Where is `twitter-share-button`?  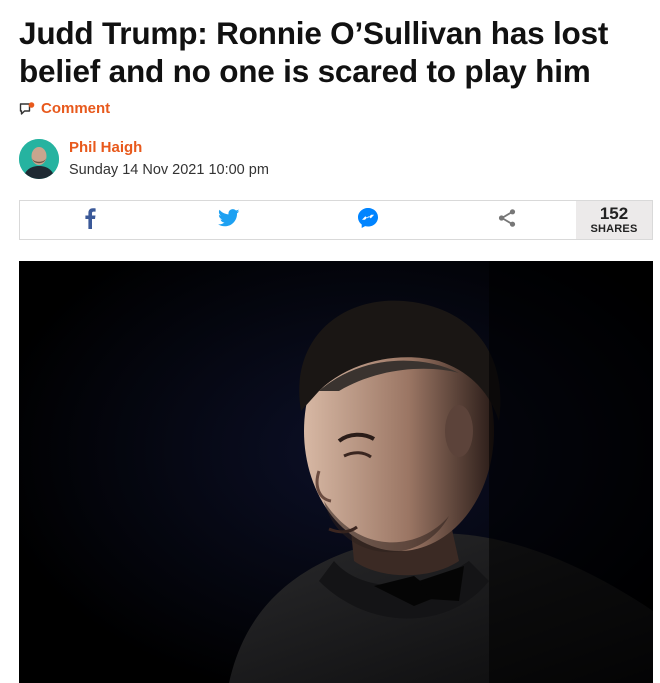
twitter-share-button is located at coordinates (228, 220).